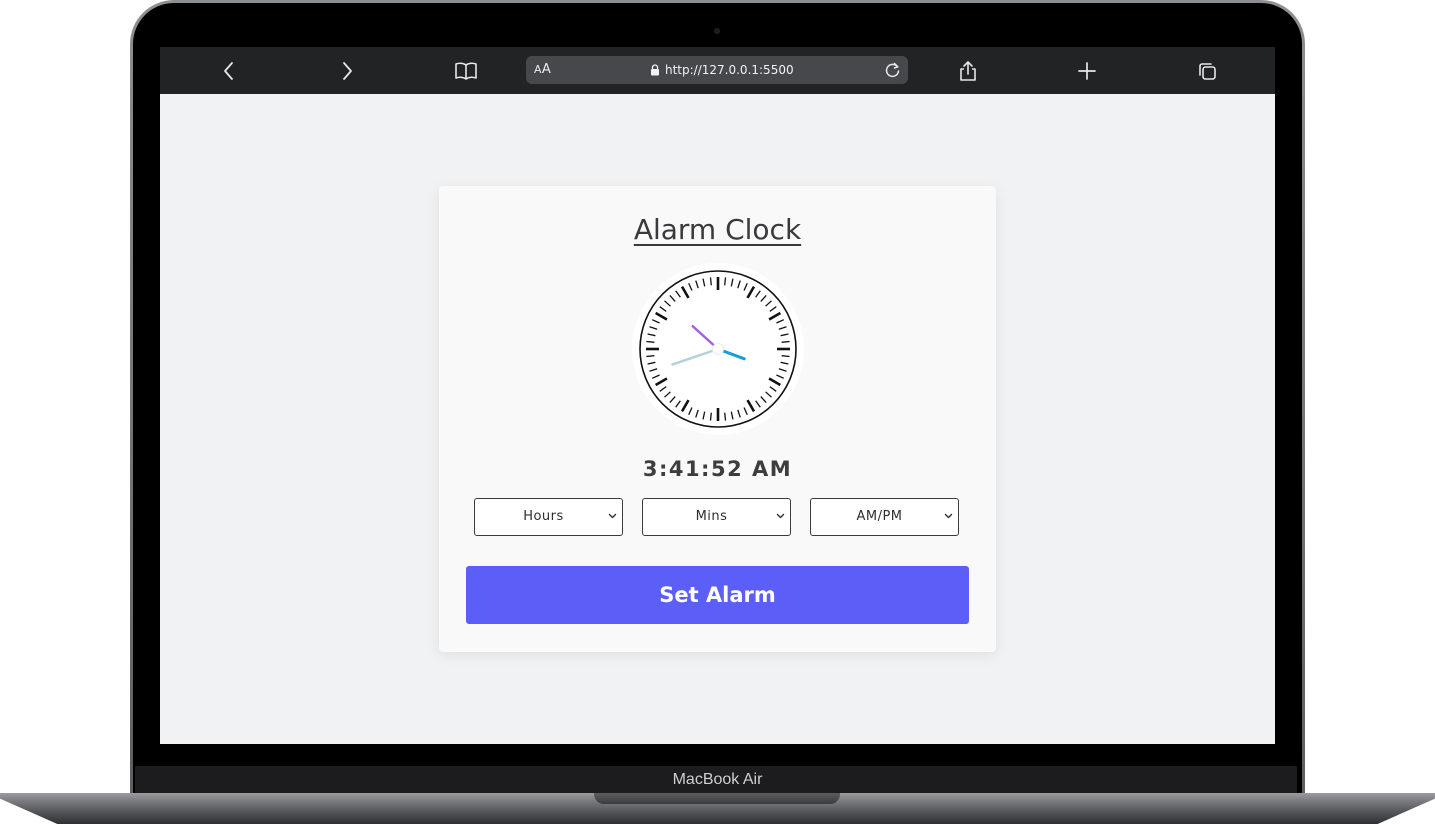  I want to click on share-button, so click(968, 71).